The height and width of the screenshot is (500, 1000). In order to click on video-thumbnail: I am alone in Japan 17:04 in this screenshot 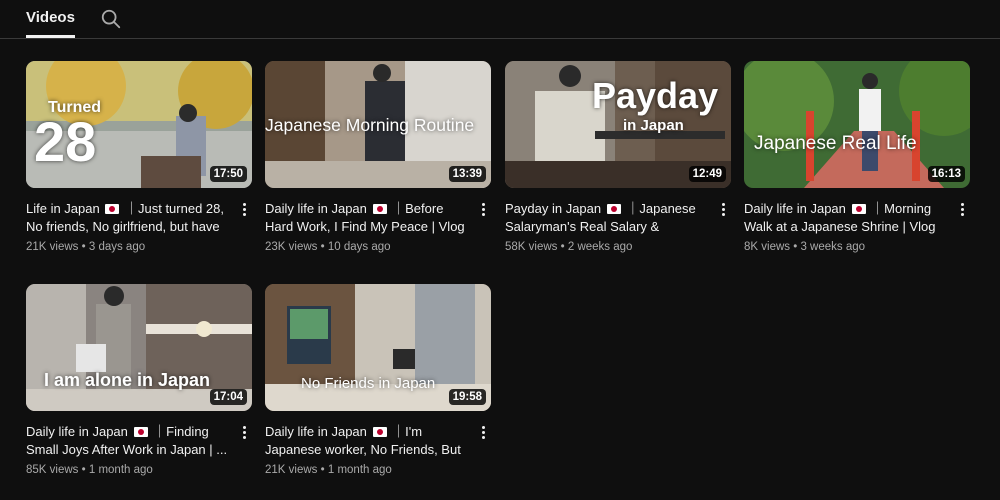, I will do `click(139, 347)`.